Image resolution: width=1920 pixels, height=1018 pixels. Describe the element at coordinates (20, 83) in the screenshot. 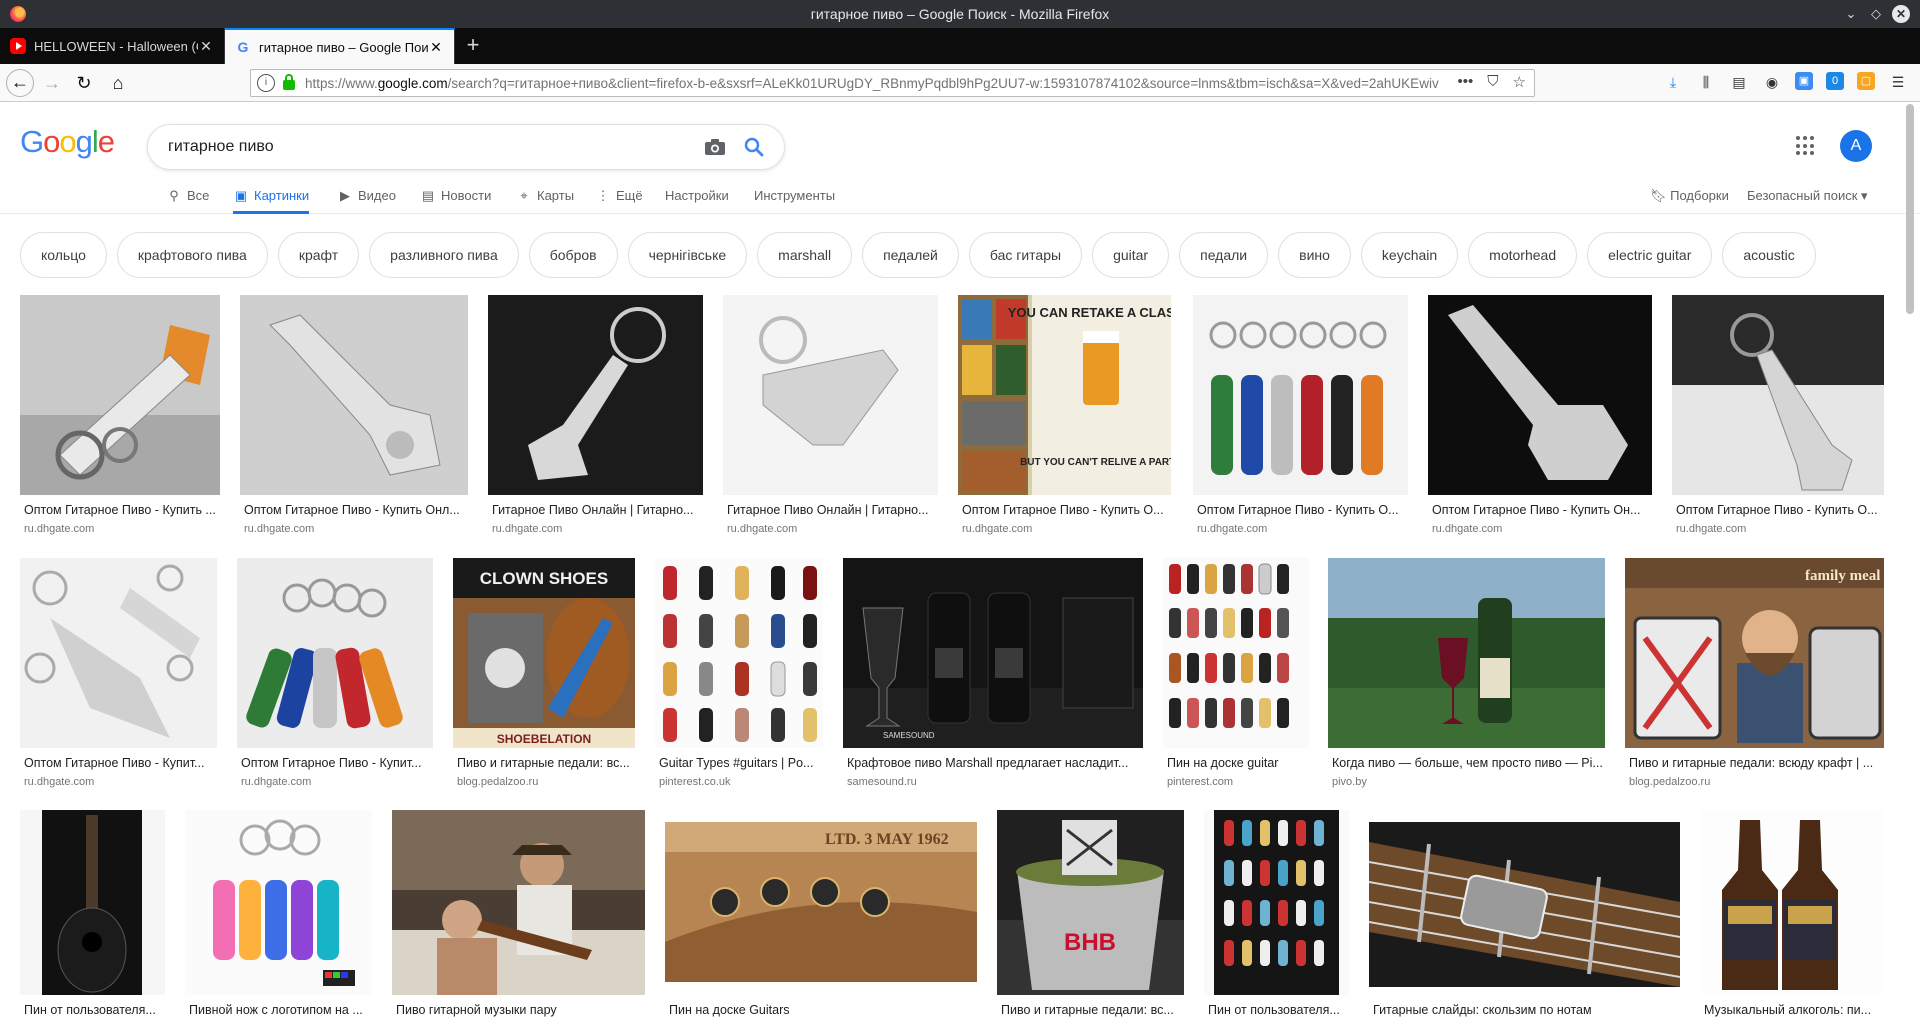

I see `back-button: ←` at that location.